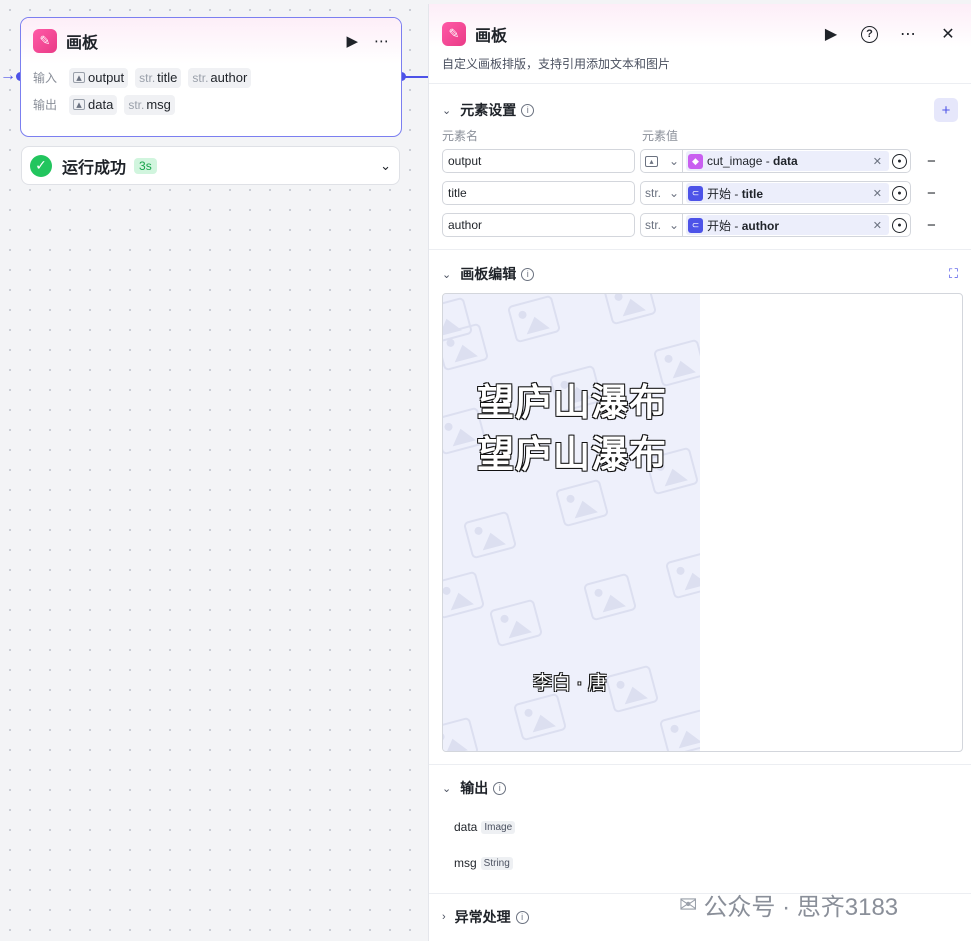  What do you see at coordinates (149, 104) in the screenshot?
I see `output-chip-msg: str. msg` at bounding box center [149, 104].